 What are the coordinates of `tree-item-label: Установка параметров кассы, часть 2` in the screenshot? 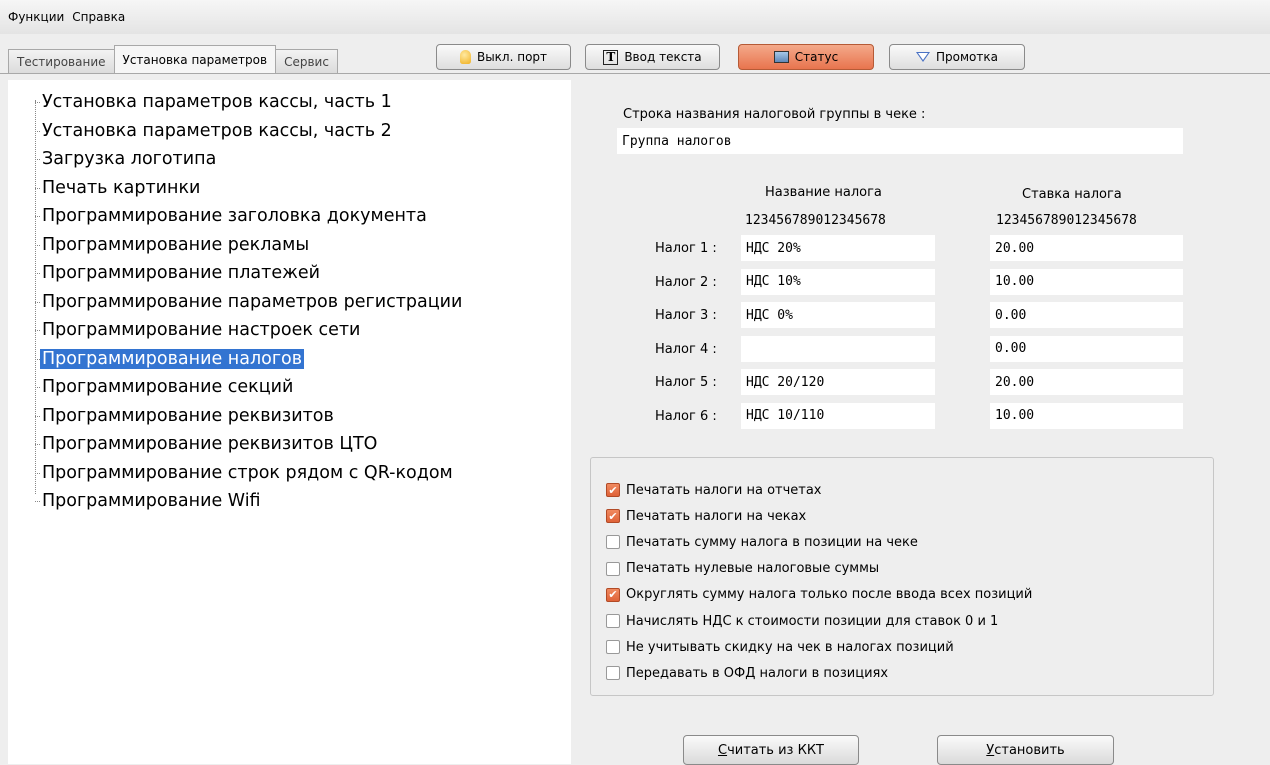 It's located at (217, 130).